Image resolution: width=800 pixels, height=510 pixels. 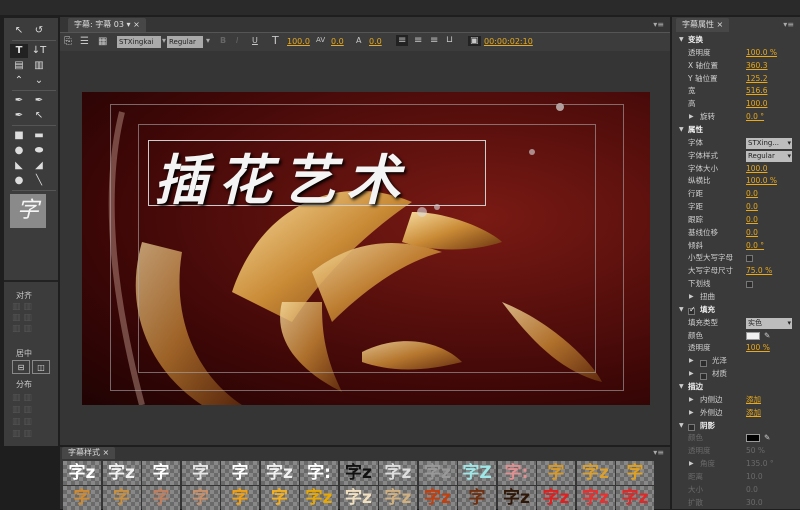 What do you see at coordinates (32, 324) in the screenshot?
I see `align-buttons: ▥ ▥ ▥ ▥ ▥ ▥` at bounding box center [32, 324].